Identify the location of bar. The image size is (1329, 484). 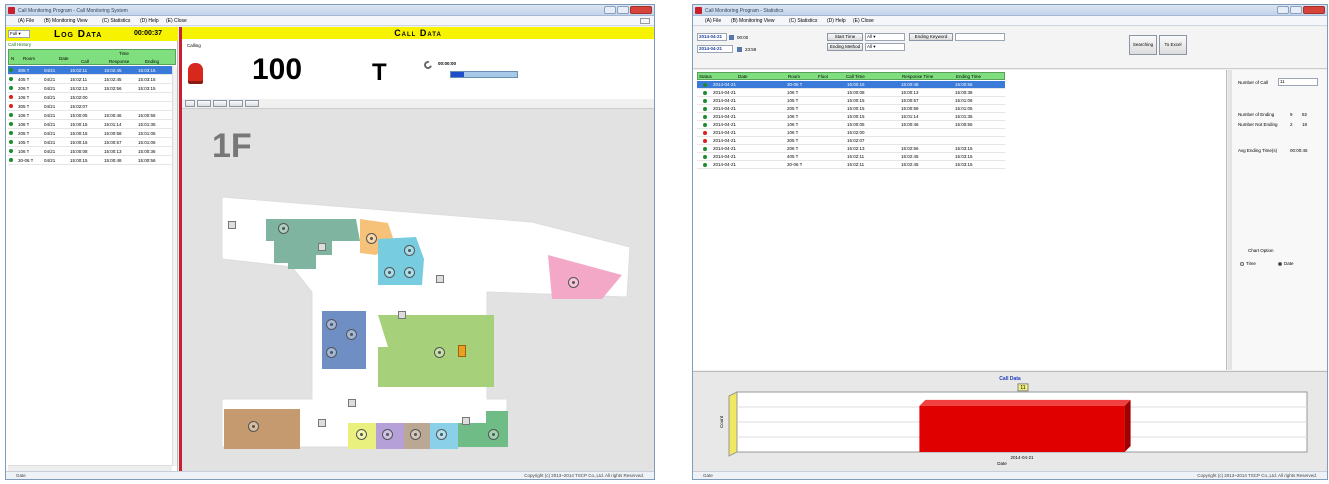
(1022, 428).